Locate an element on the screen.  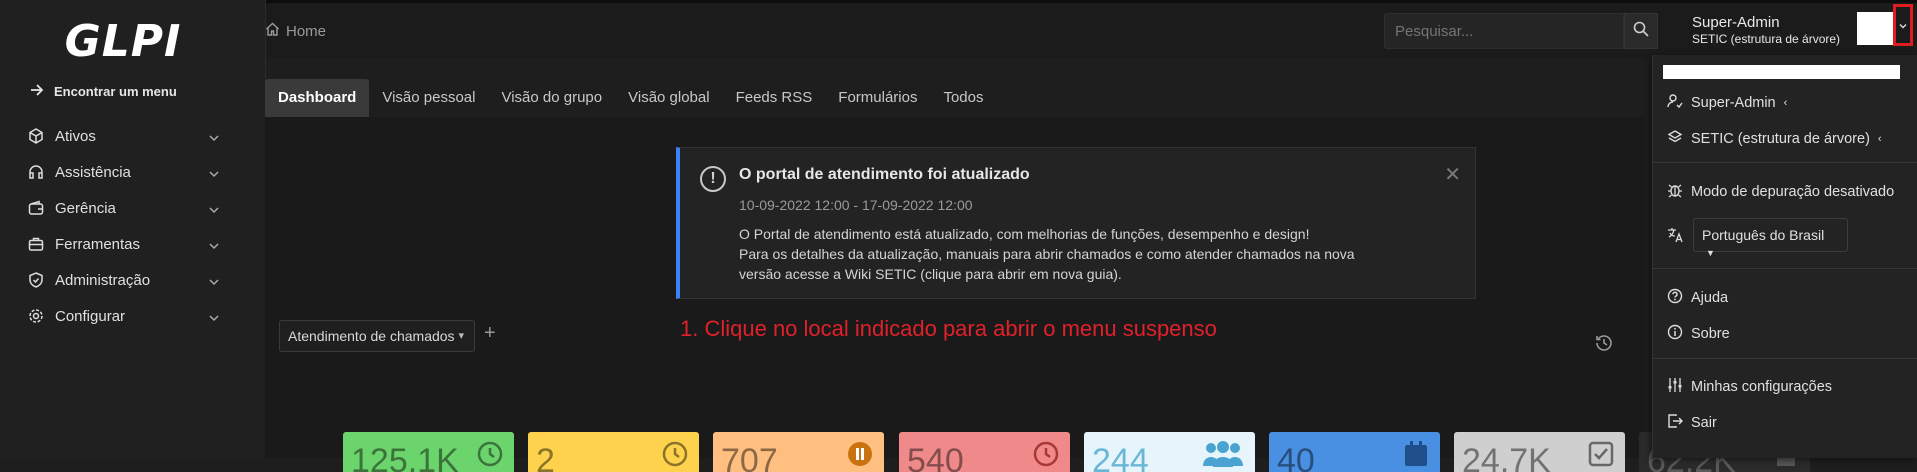
top-bar is located at coordinates (1091, 29).